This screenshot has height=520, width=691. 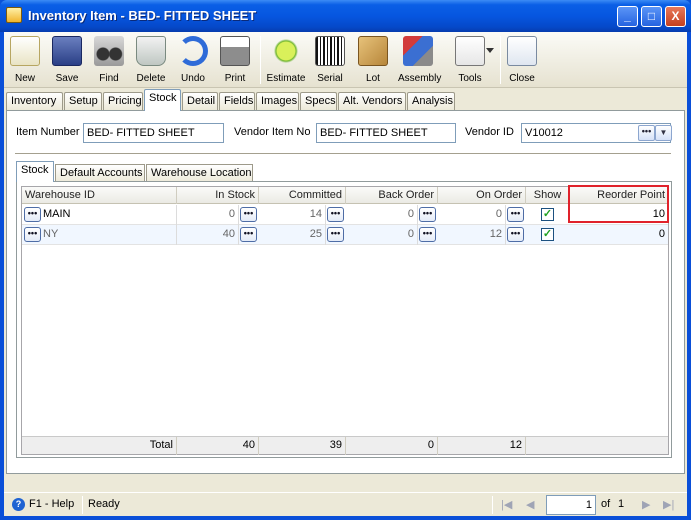 I want to click on save-button: Save, so click(x=67, y=60).